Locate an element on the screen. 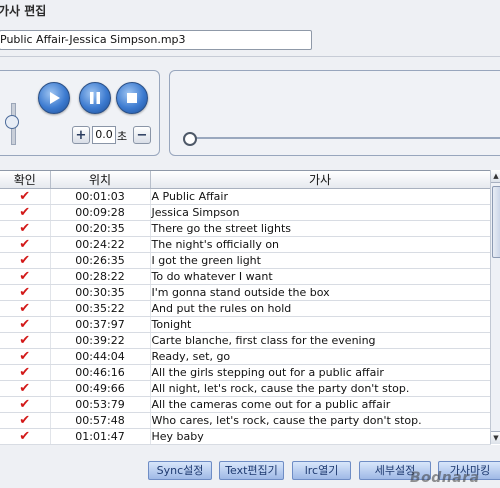 This screenshot has width=500, height=488. pause-button is located at coordinates (95, 98).